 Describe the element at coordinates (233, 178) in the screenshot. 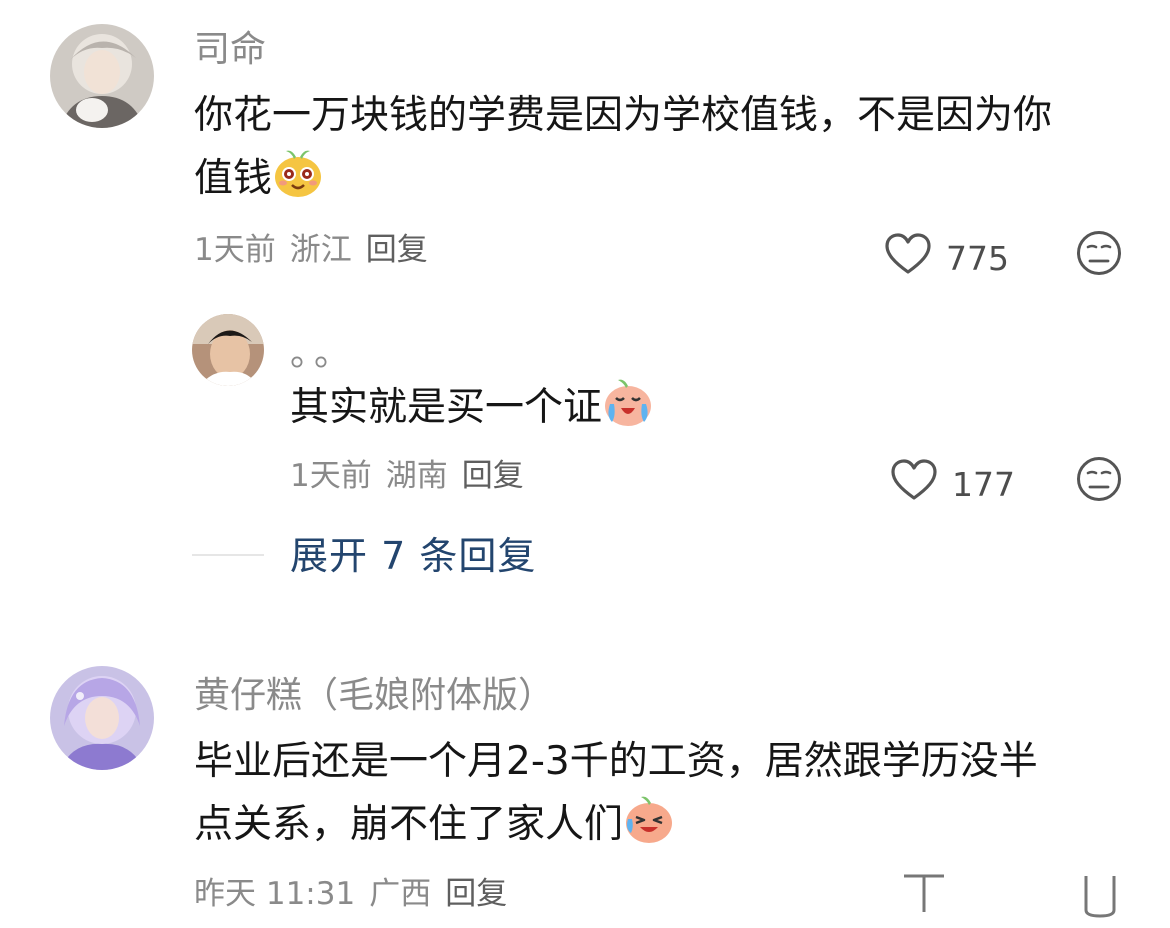

I see `comment-text-line: 值钱` at that location.